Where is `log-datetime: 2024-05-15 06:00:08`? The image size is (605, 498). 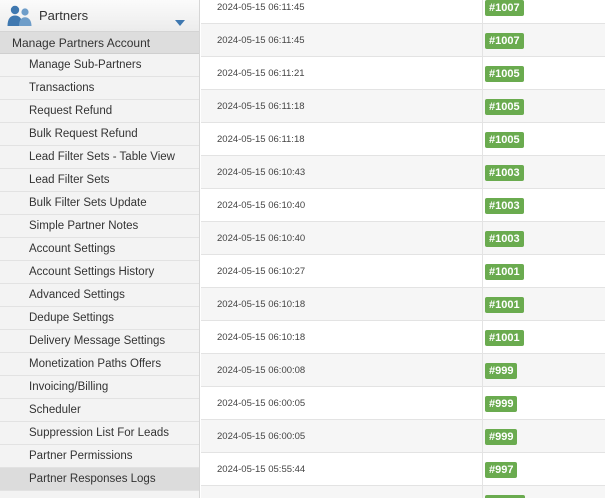
log-datetime: 2024-05-15 06:00:08 is located at coordinates (261, 370).